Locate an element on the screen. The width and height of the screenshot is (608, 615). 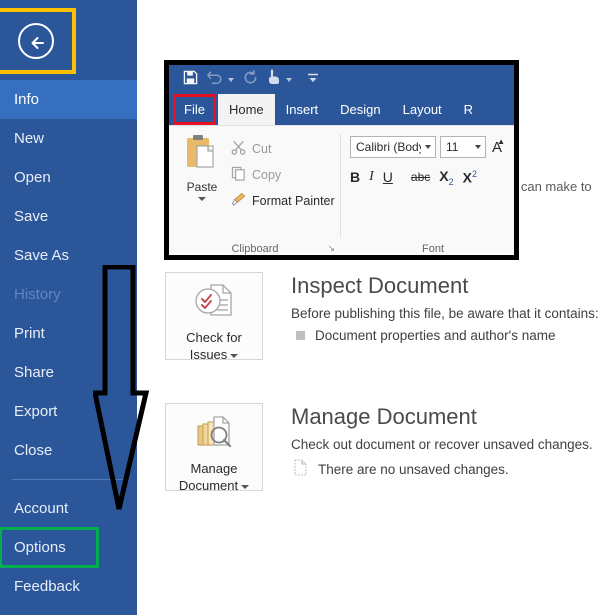
font-name-combobox: Calibri (Body) is located at coordinates (393, 147).